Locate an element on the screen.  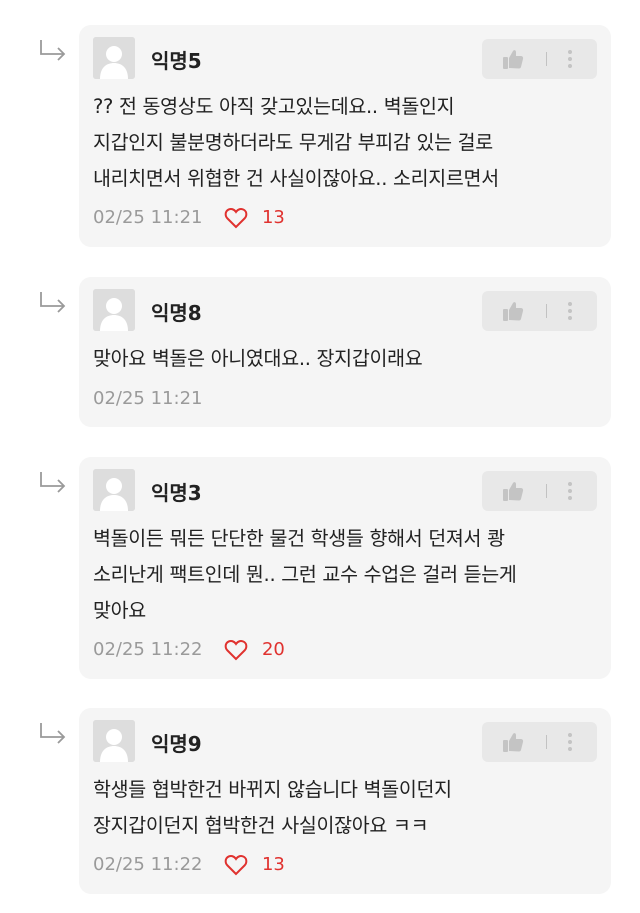
comment-meta: 02/25 11:21 13 is located at coordinates (189, 218).